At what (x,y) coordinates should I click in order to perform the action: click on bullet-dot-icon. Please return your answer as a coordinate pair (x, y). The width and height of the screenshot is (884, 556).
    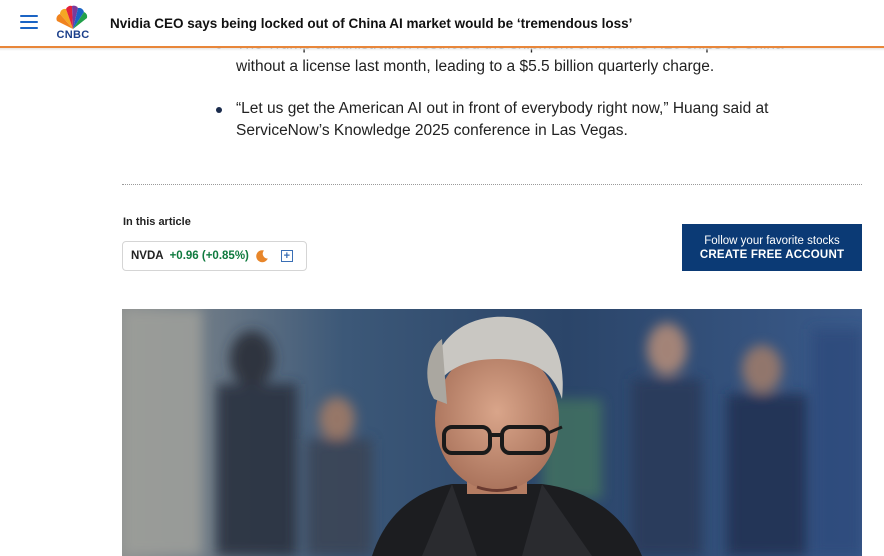
    Looking at the image, I should click on (219, 110).